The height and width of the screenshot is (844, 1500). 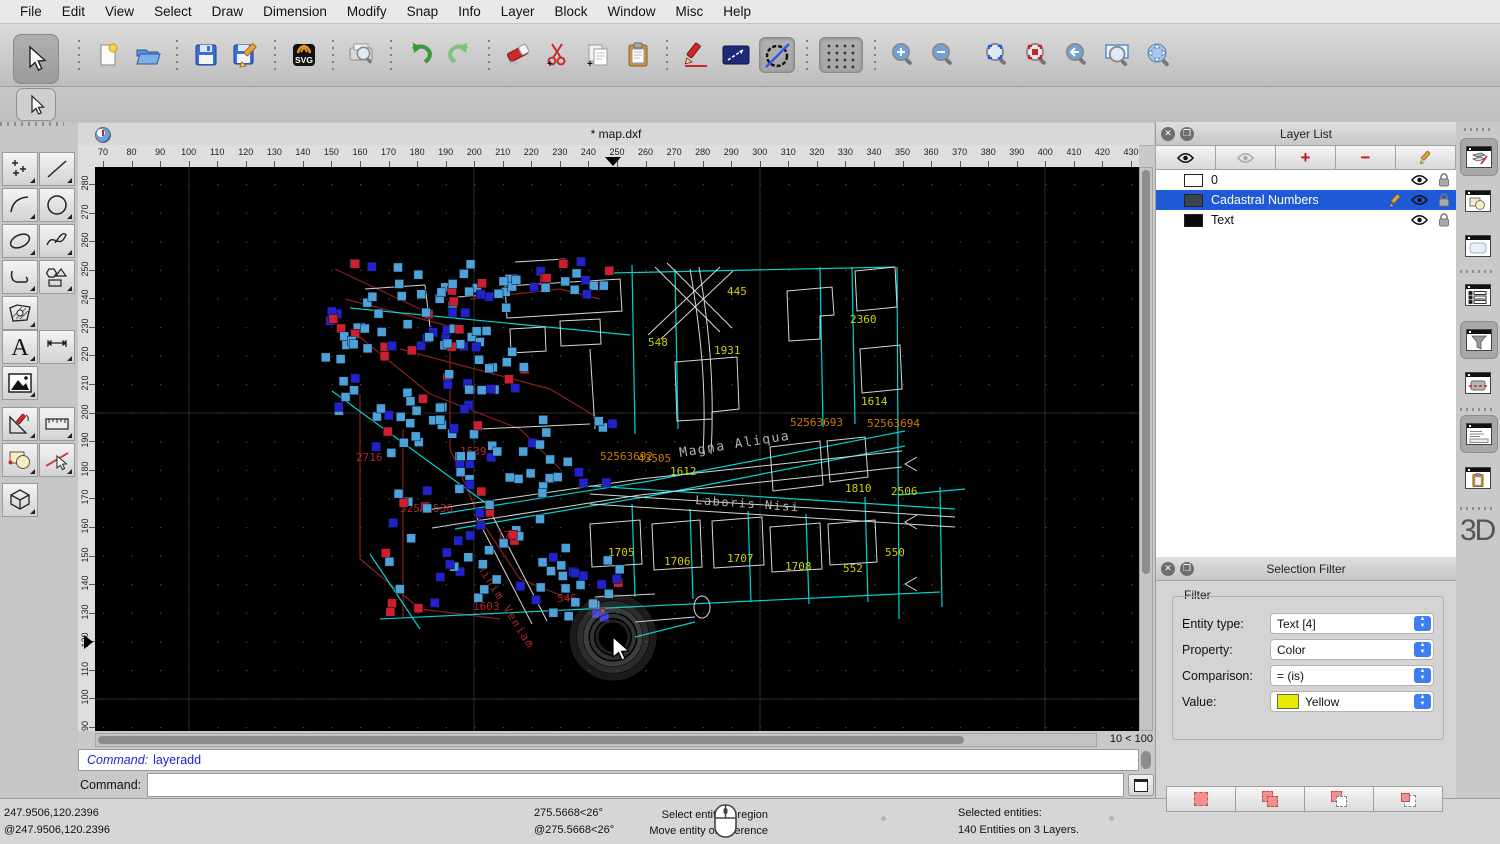 What do you see at coordinates (1168, 568) in the screenshot?
I see `close-icon: ✕` at bounding box center [1168, 568].